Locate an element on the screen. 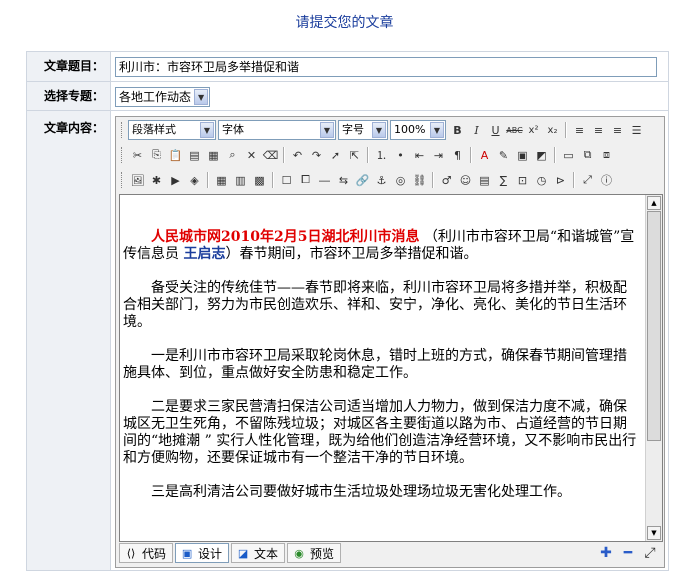 The width and height of the screenshot is (689, 577). article-paragraph: 三是高利清洁公司要做好城市生活垃圾处理场垃圾无害化处理工作。 is located at coordinates (361, 492).